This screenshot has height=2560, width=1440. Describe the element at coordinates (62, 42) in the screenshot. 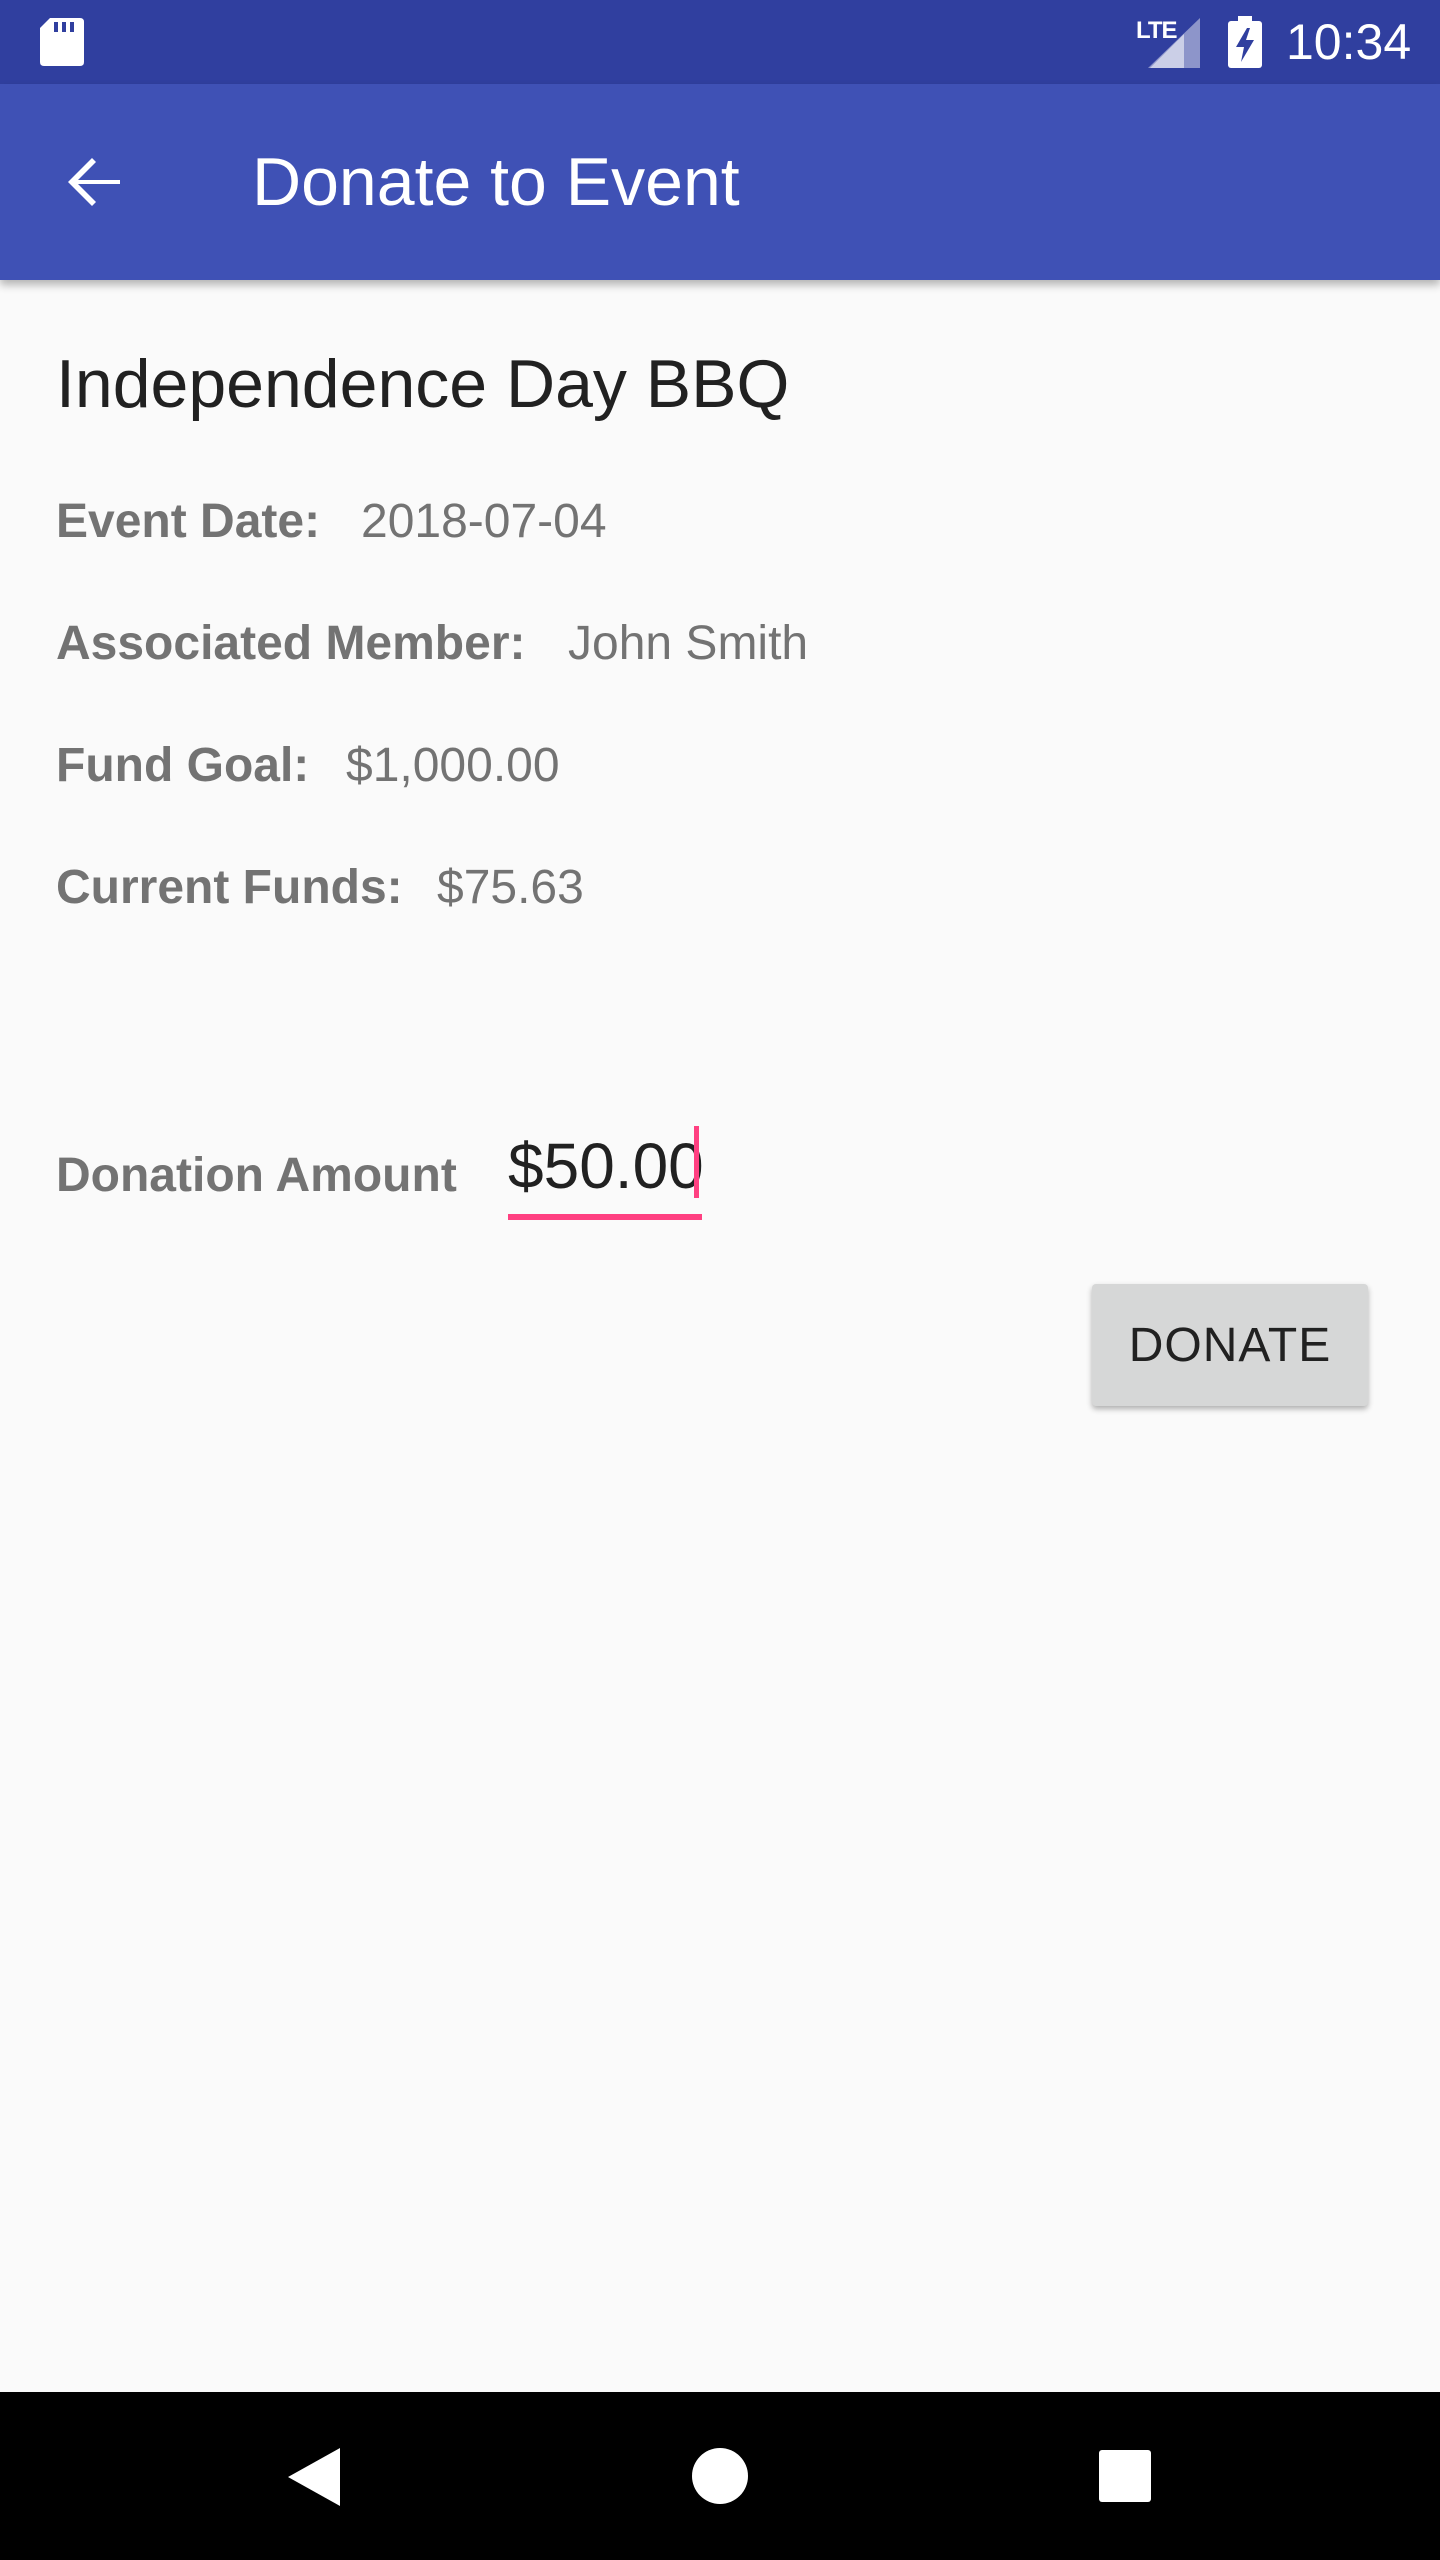

I see `sd-card-icon` at that location.